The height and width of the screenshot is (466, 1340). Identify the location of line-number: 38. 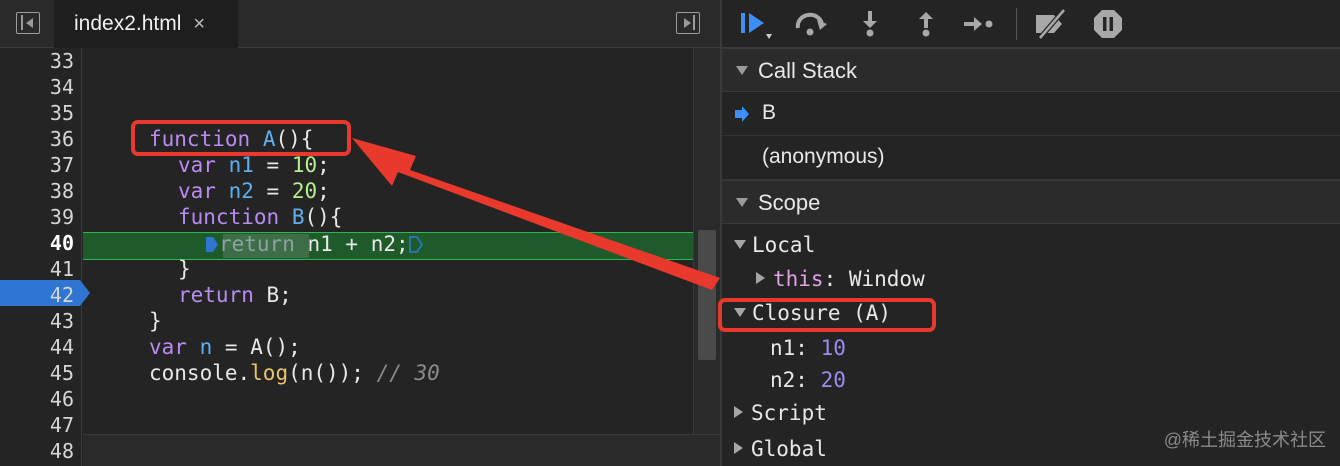
(37, 191).